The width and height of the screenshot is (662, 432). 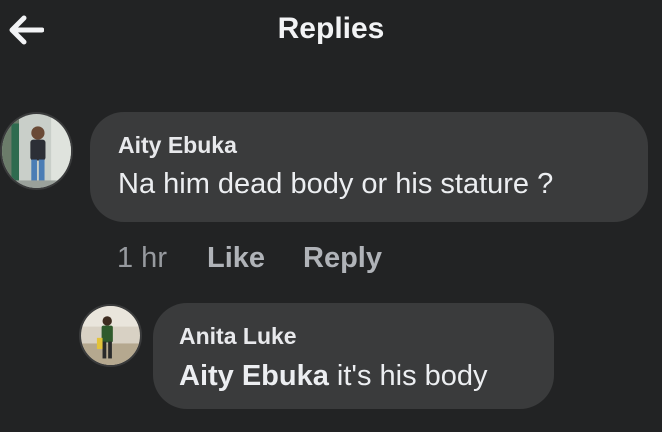 I want to click on reply-mention: Aity Ebuka, so click(x=254, y=376).